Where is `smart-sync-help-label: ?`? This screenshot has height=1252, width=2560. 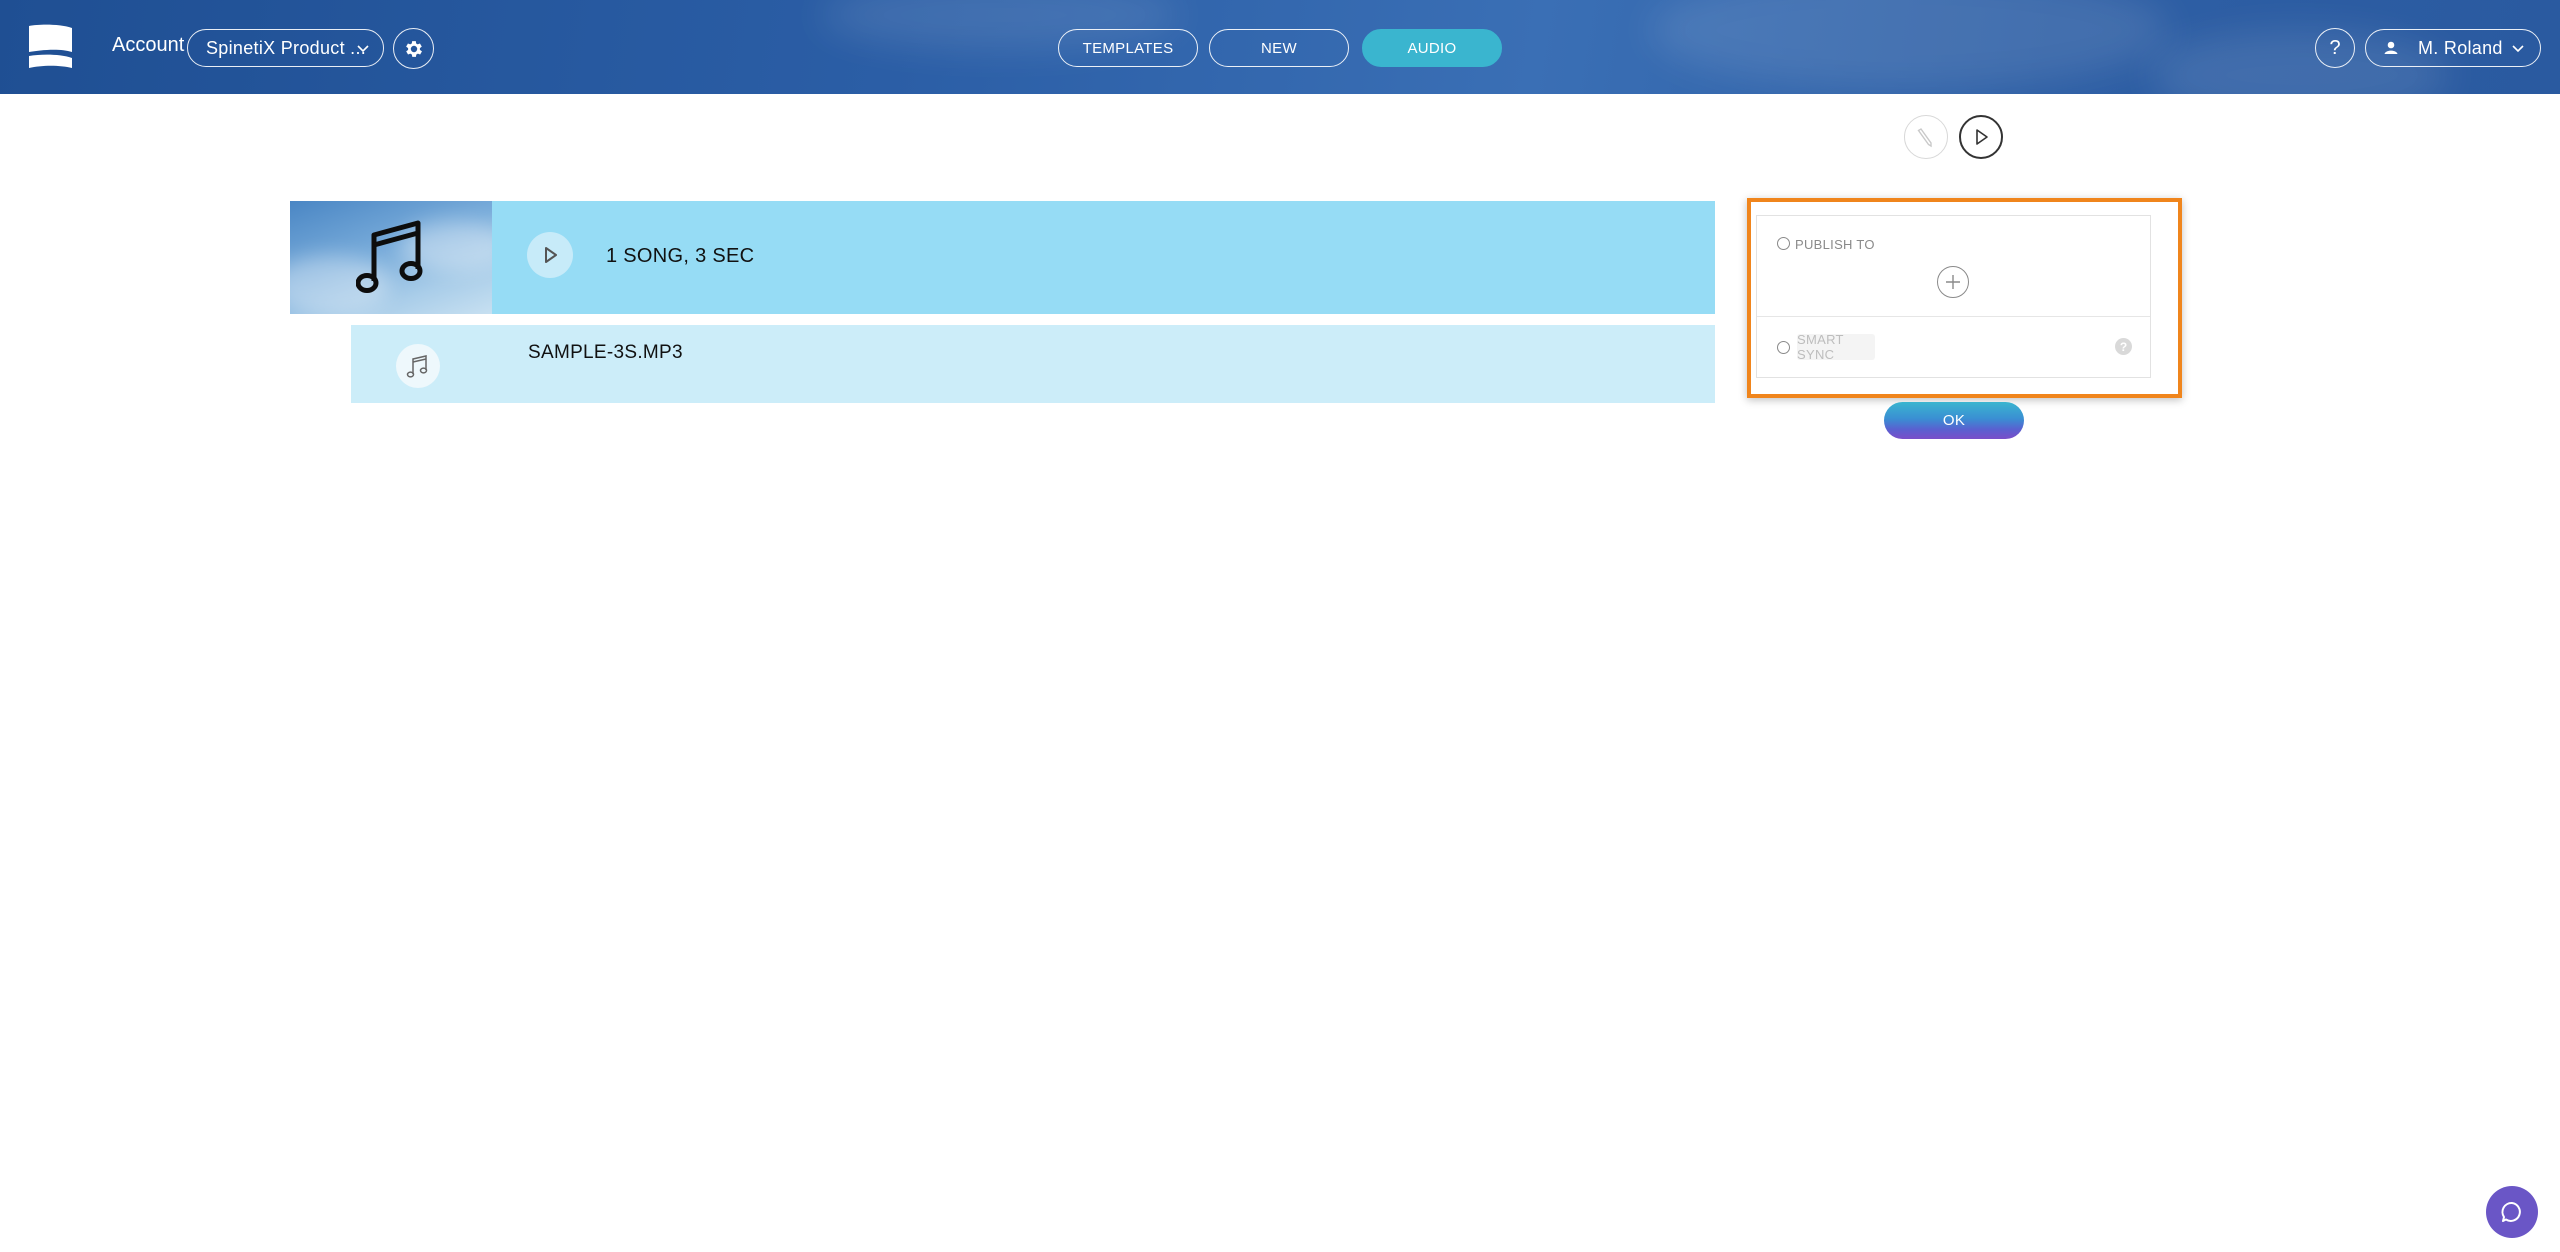 smart-sync-help-label: ? is located at coordinates (2123, 346).